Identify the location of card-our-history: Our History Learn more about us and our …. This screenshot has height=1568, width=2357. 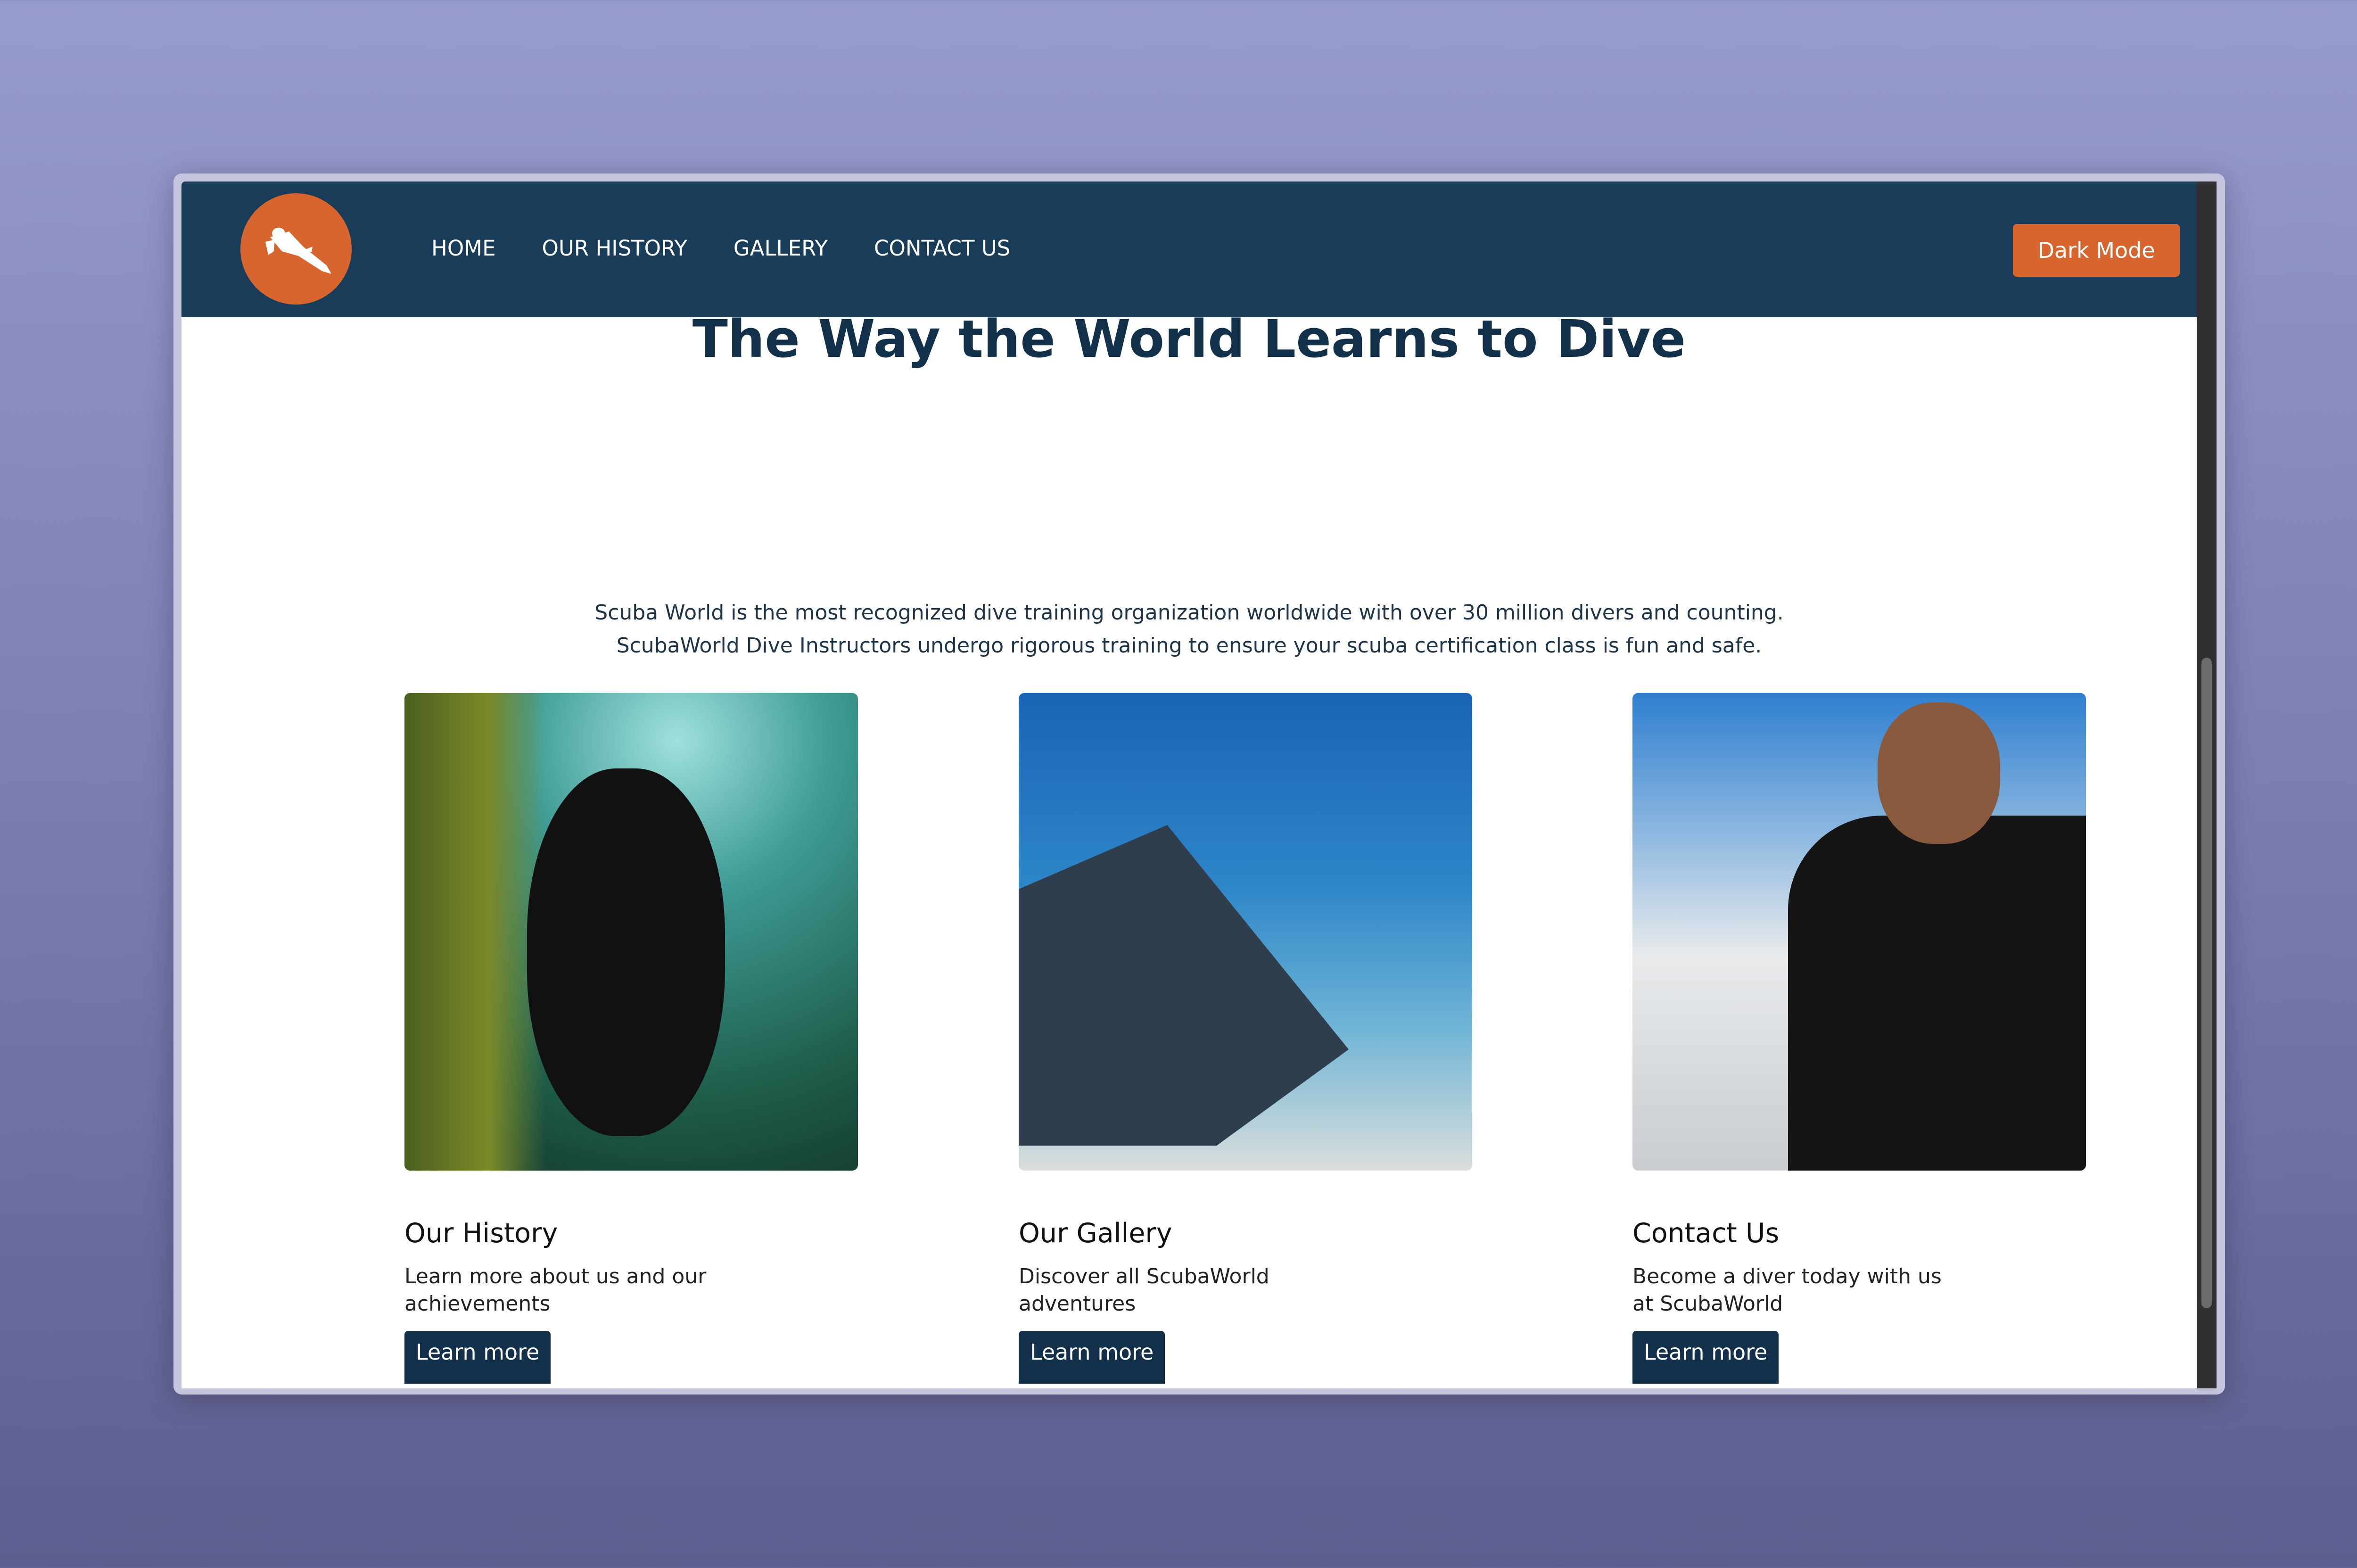
(631, 1038).